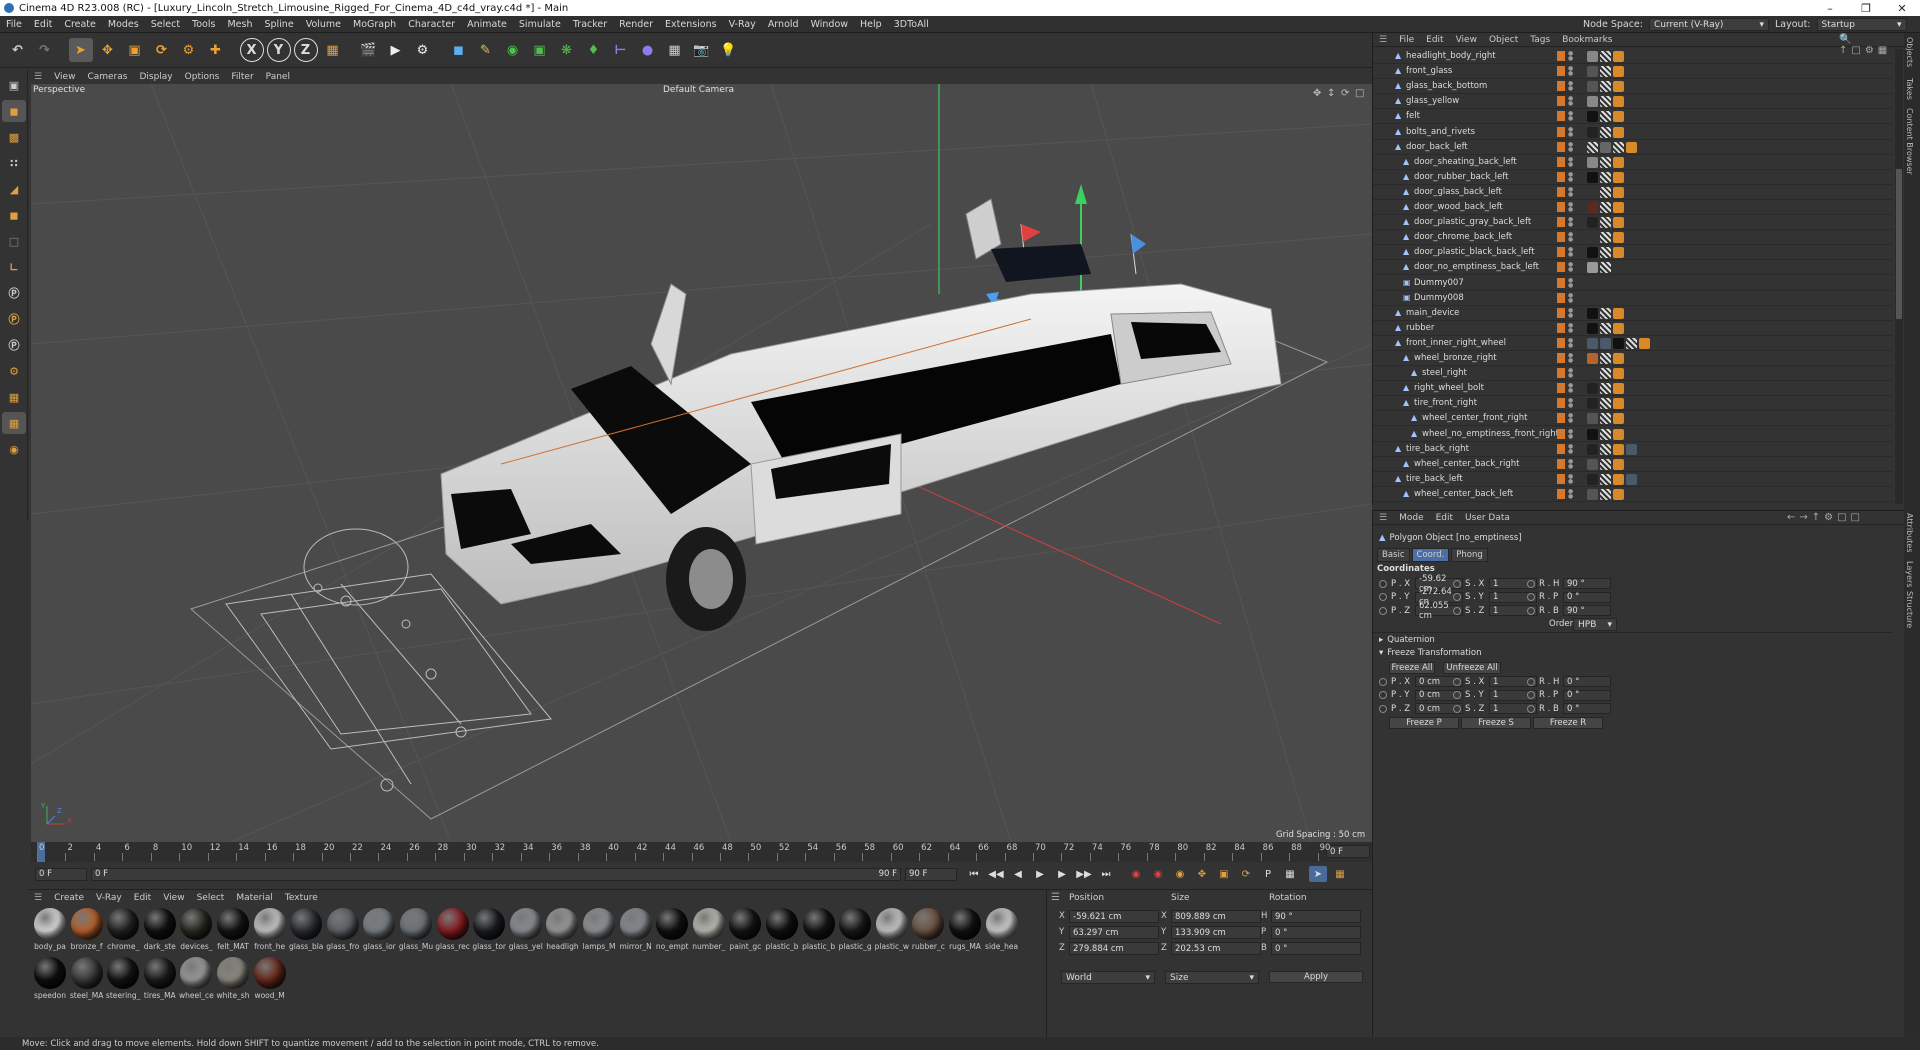 Image resolution: width=1920 pixels, height=1050 pixels. Describe the element at coordinates (526, 931) in the screenshot. I see `material-swatch: glass_yel` at that location.